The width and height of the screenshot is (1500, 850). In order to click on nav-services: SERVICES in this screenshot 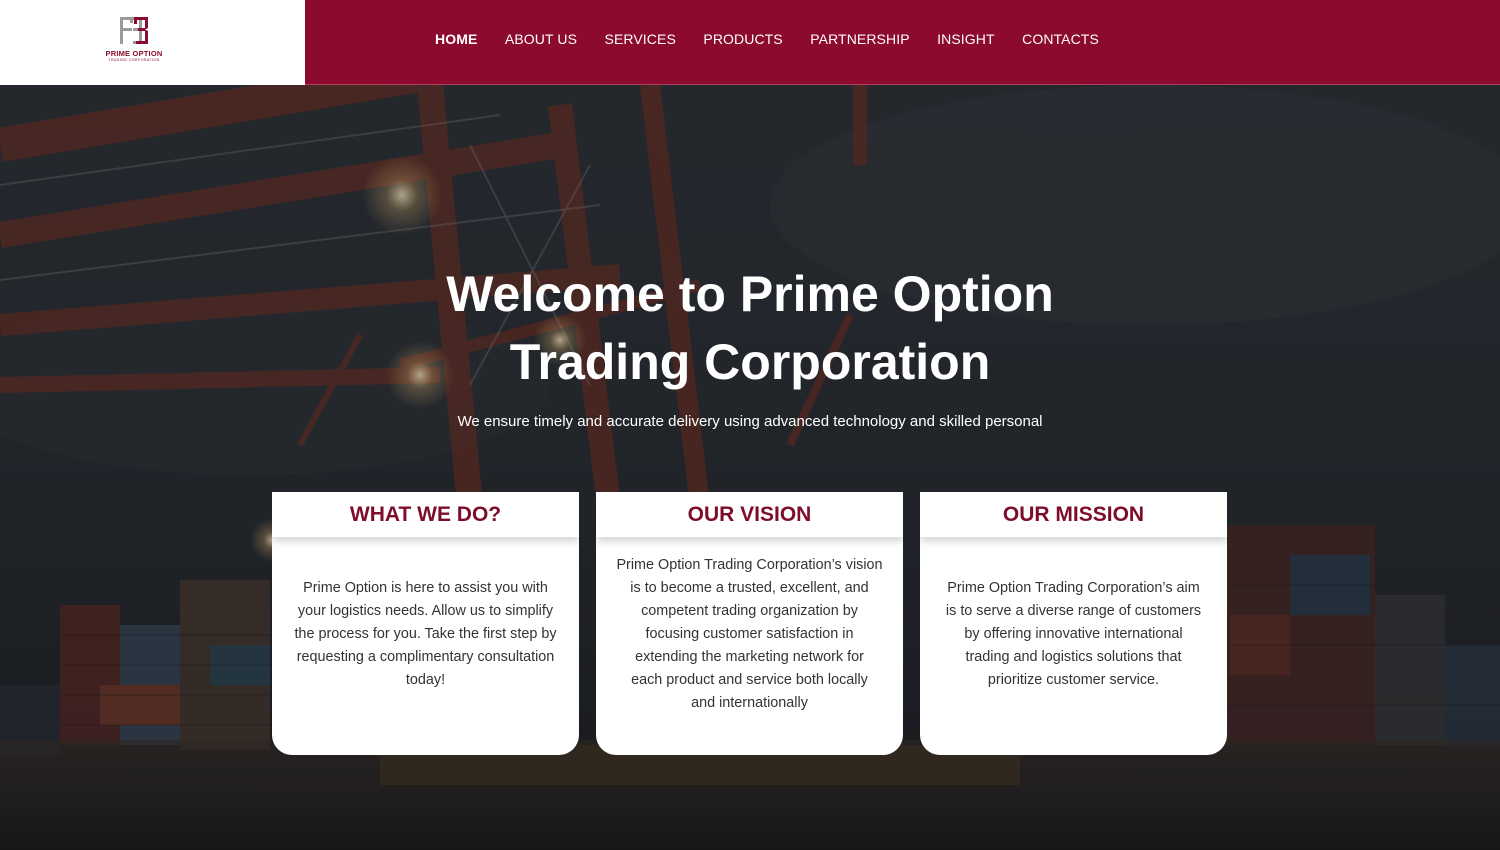, I will do `click(640, 39)`.